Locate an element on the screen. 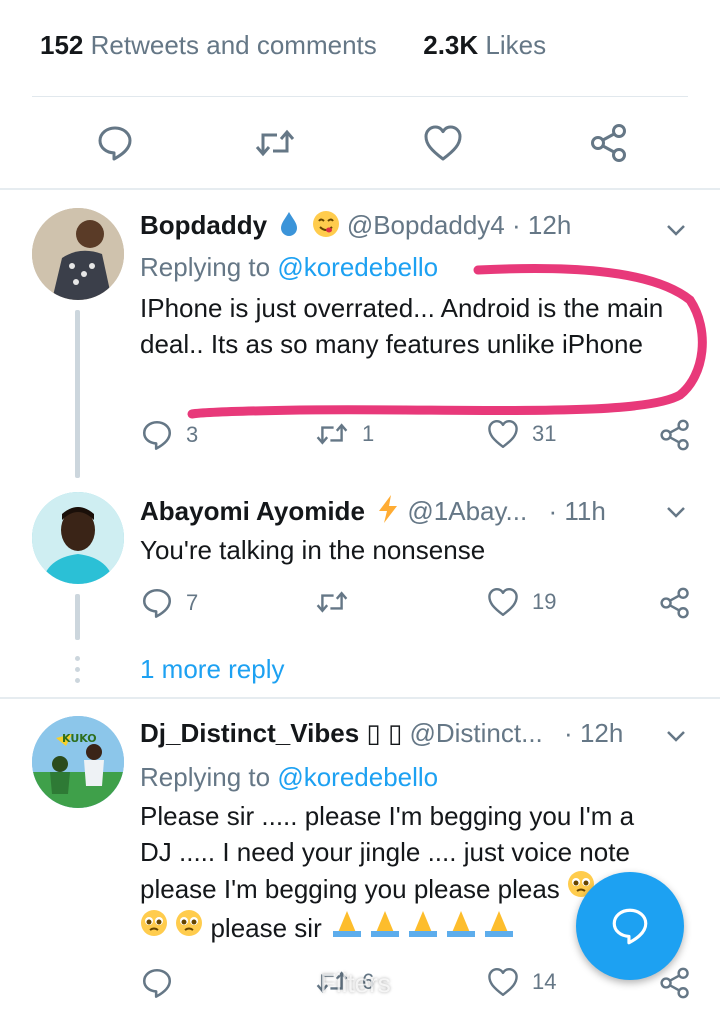  reply-button: 3 is located at coordinates (169, 435).